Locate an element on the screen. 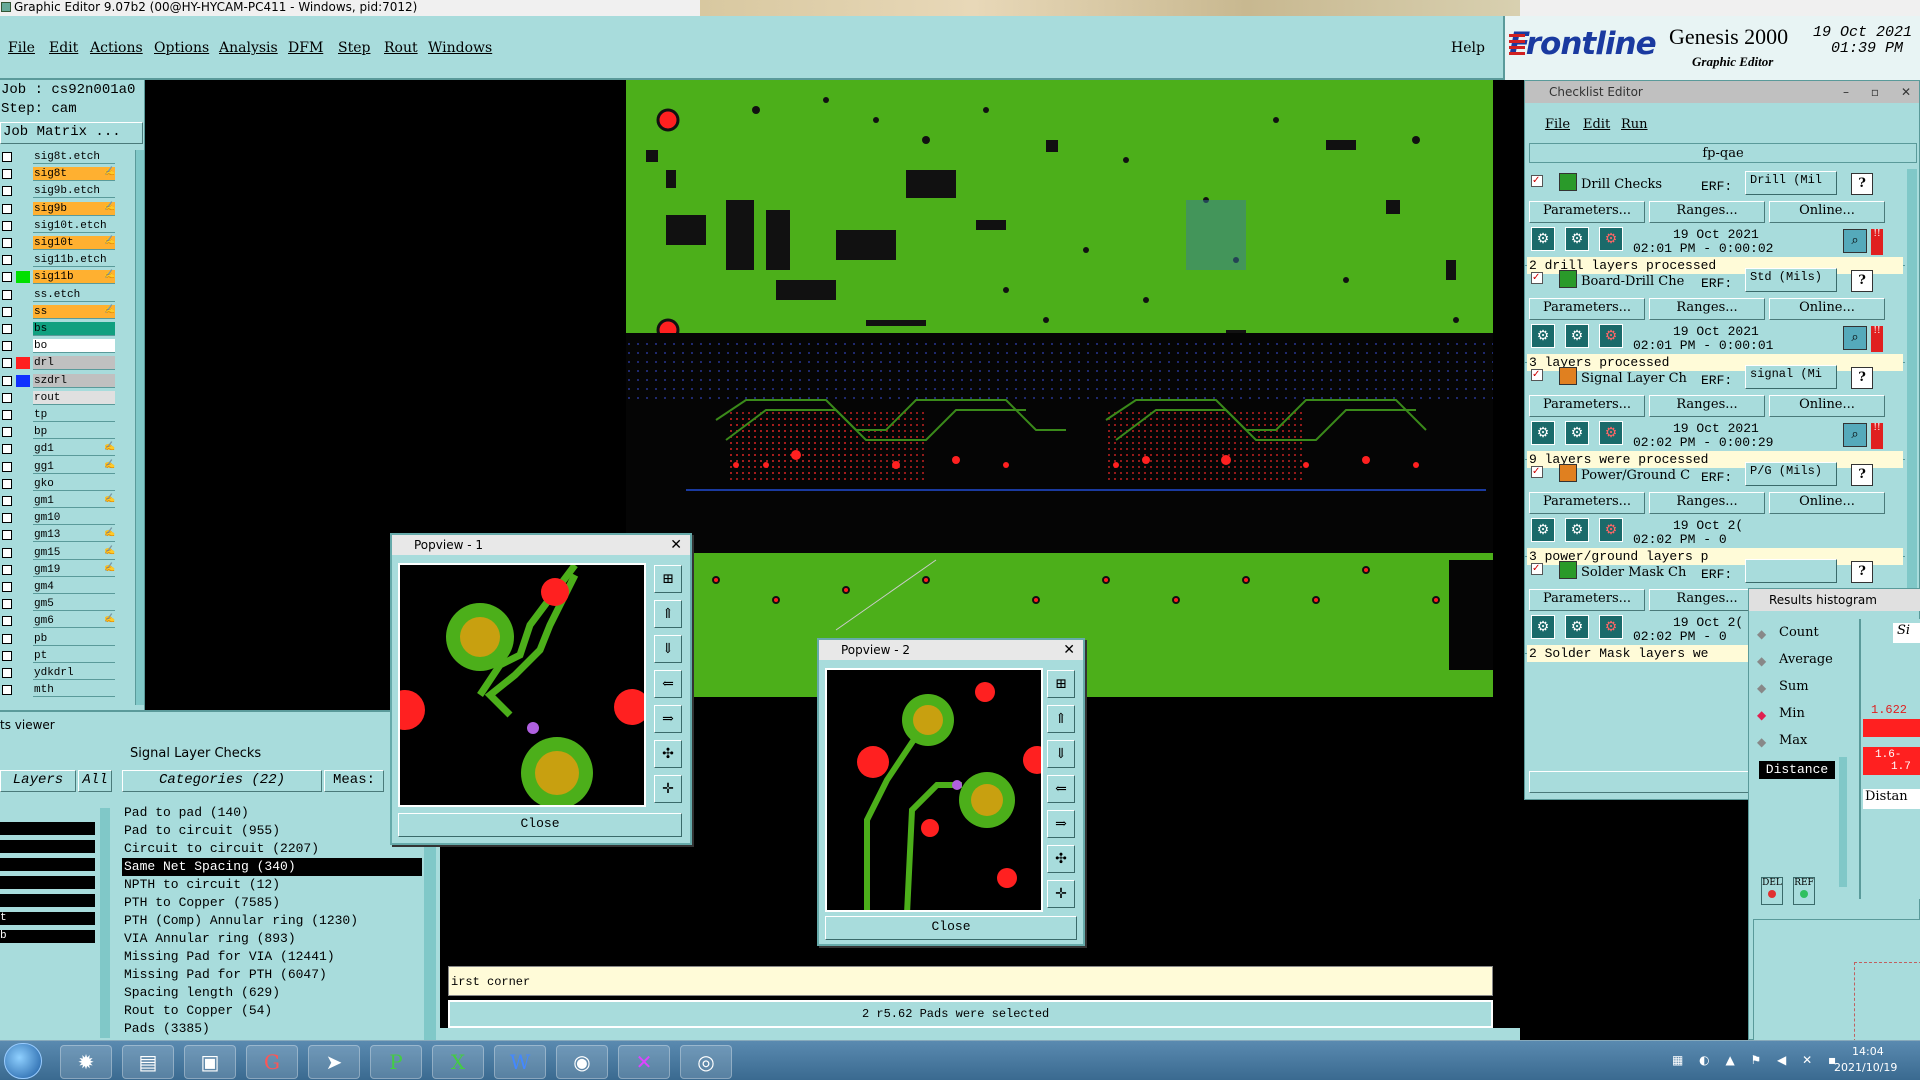  check-name: Board-Drill Che is located at coordinates (1632, 281).